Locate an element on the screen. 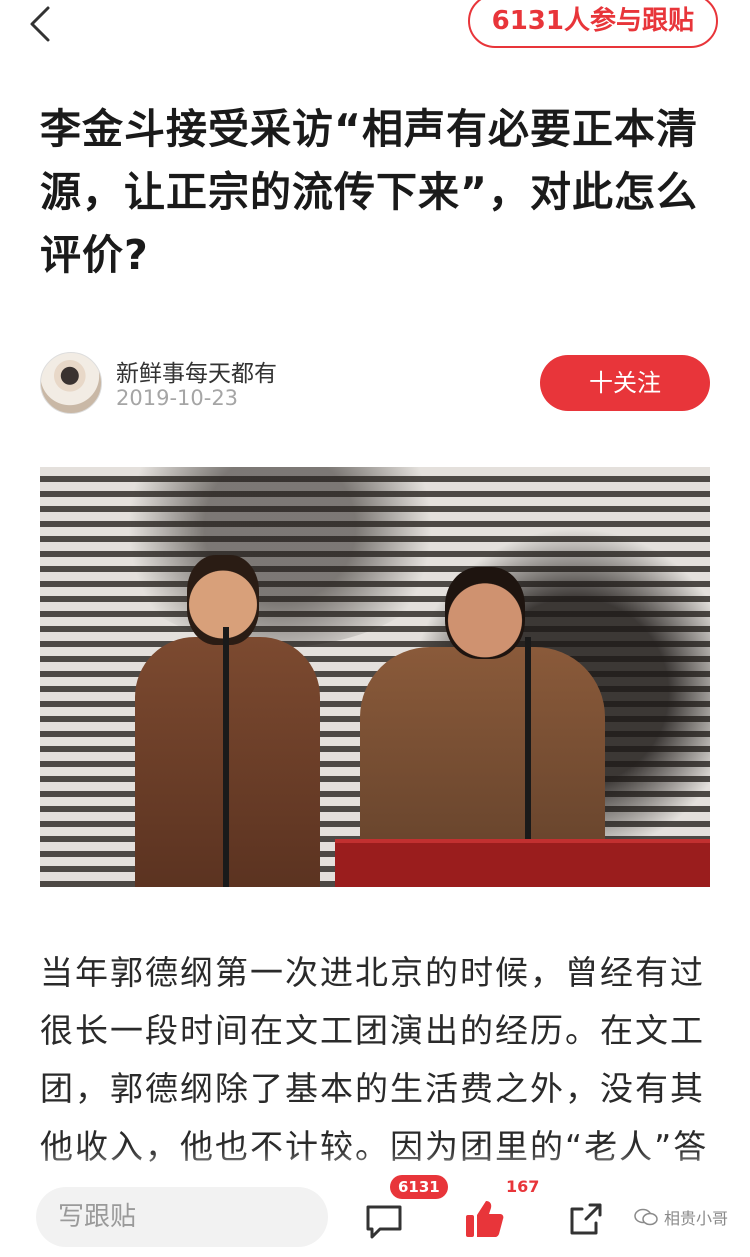  comments-button is located at coordinates (384, 1221).